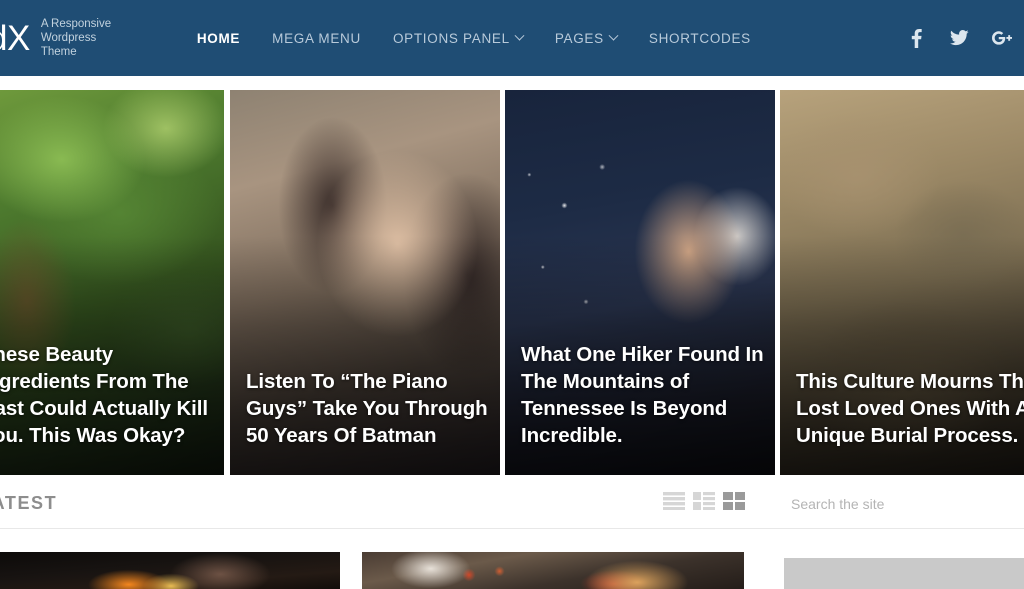 The height and width of the screenshot is (589, 1024). I want to click on nav-item-shortcodes-label: SHORTCODES, so click(699, 38).